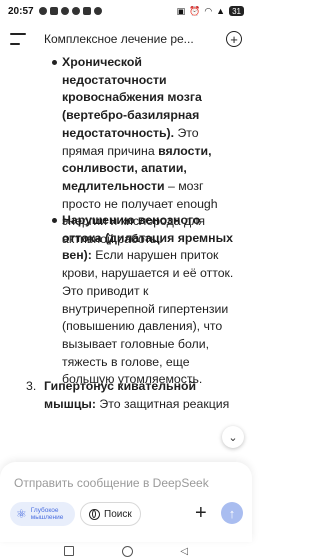  Describe the element at coordinates (221, 11) in the screenshot. I see `signal-icon: ▲` at that location.